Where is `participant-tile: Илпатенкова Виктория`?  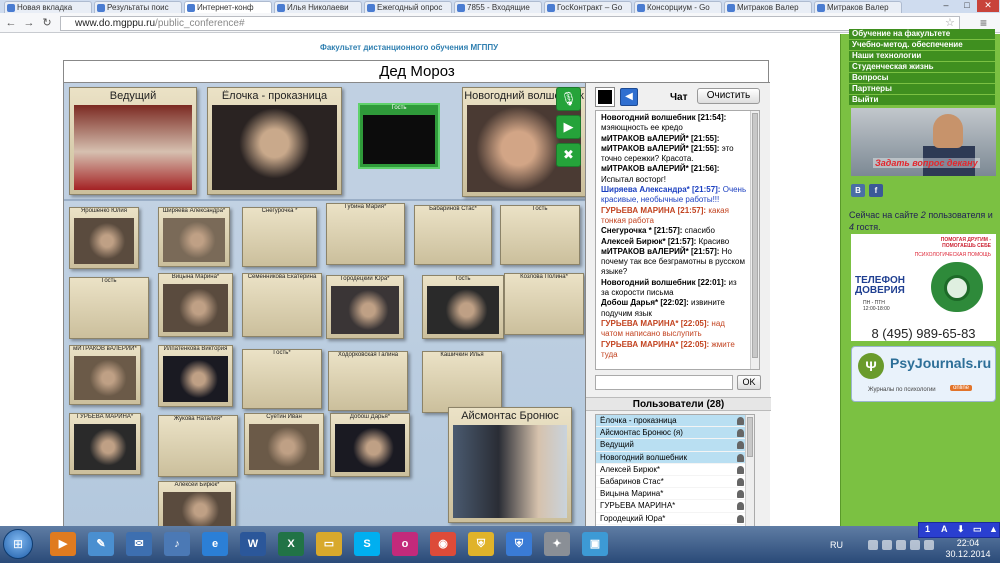 participant-tile: Илпатенкова Виктория is located at coordinates (195, 376).